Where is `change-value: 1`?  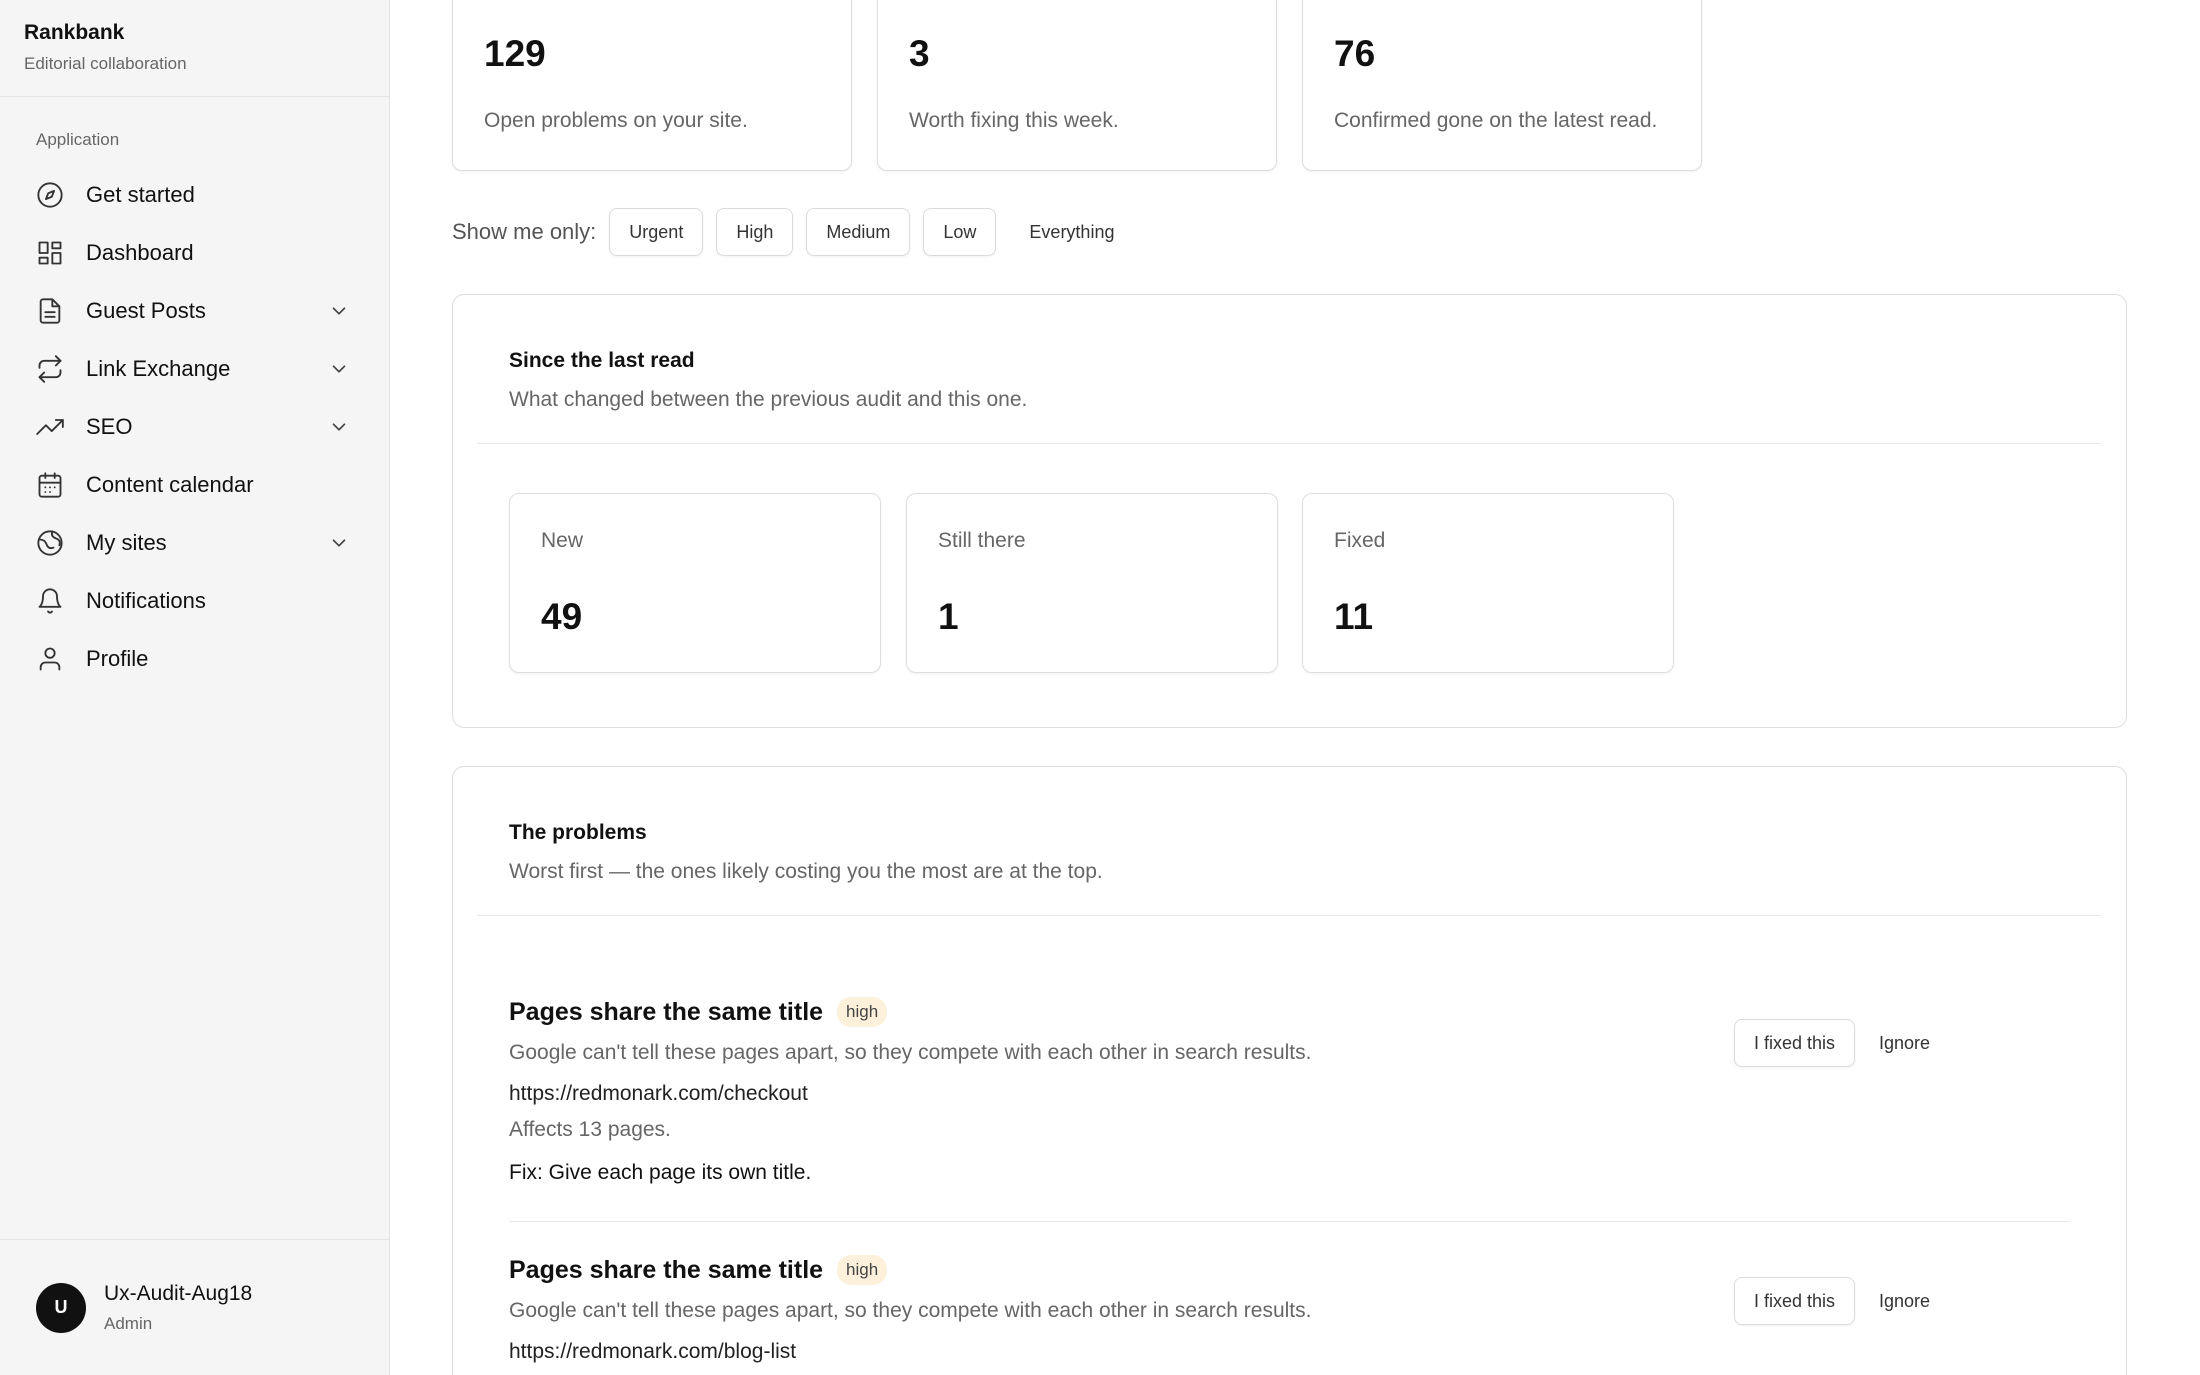 change-value: 1 is located at coordinates (948, 616).